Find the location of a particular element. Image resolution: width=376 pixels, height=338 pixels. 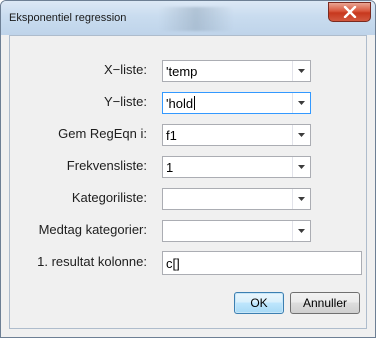

y-list-dropdown-button is located at coordinates (301, 103).